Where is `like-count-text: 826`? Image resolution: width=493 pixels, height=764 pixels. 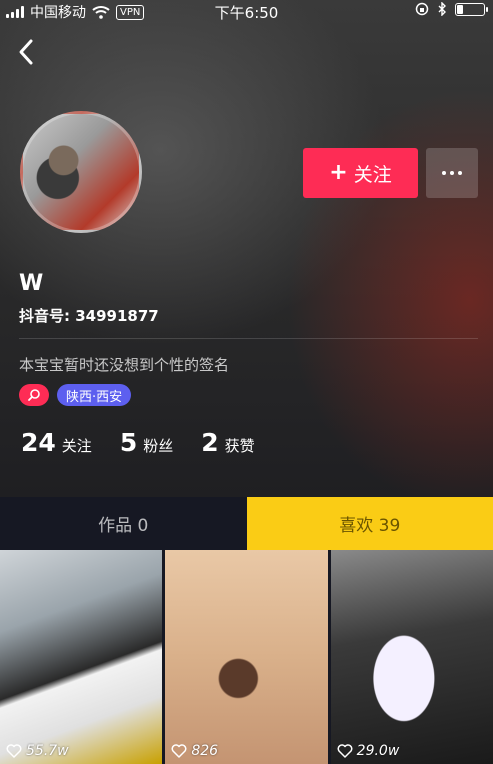 like-count-text: 826 is located at coordinates (205, 751).